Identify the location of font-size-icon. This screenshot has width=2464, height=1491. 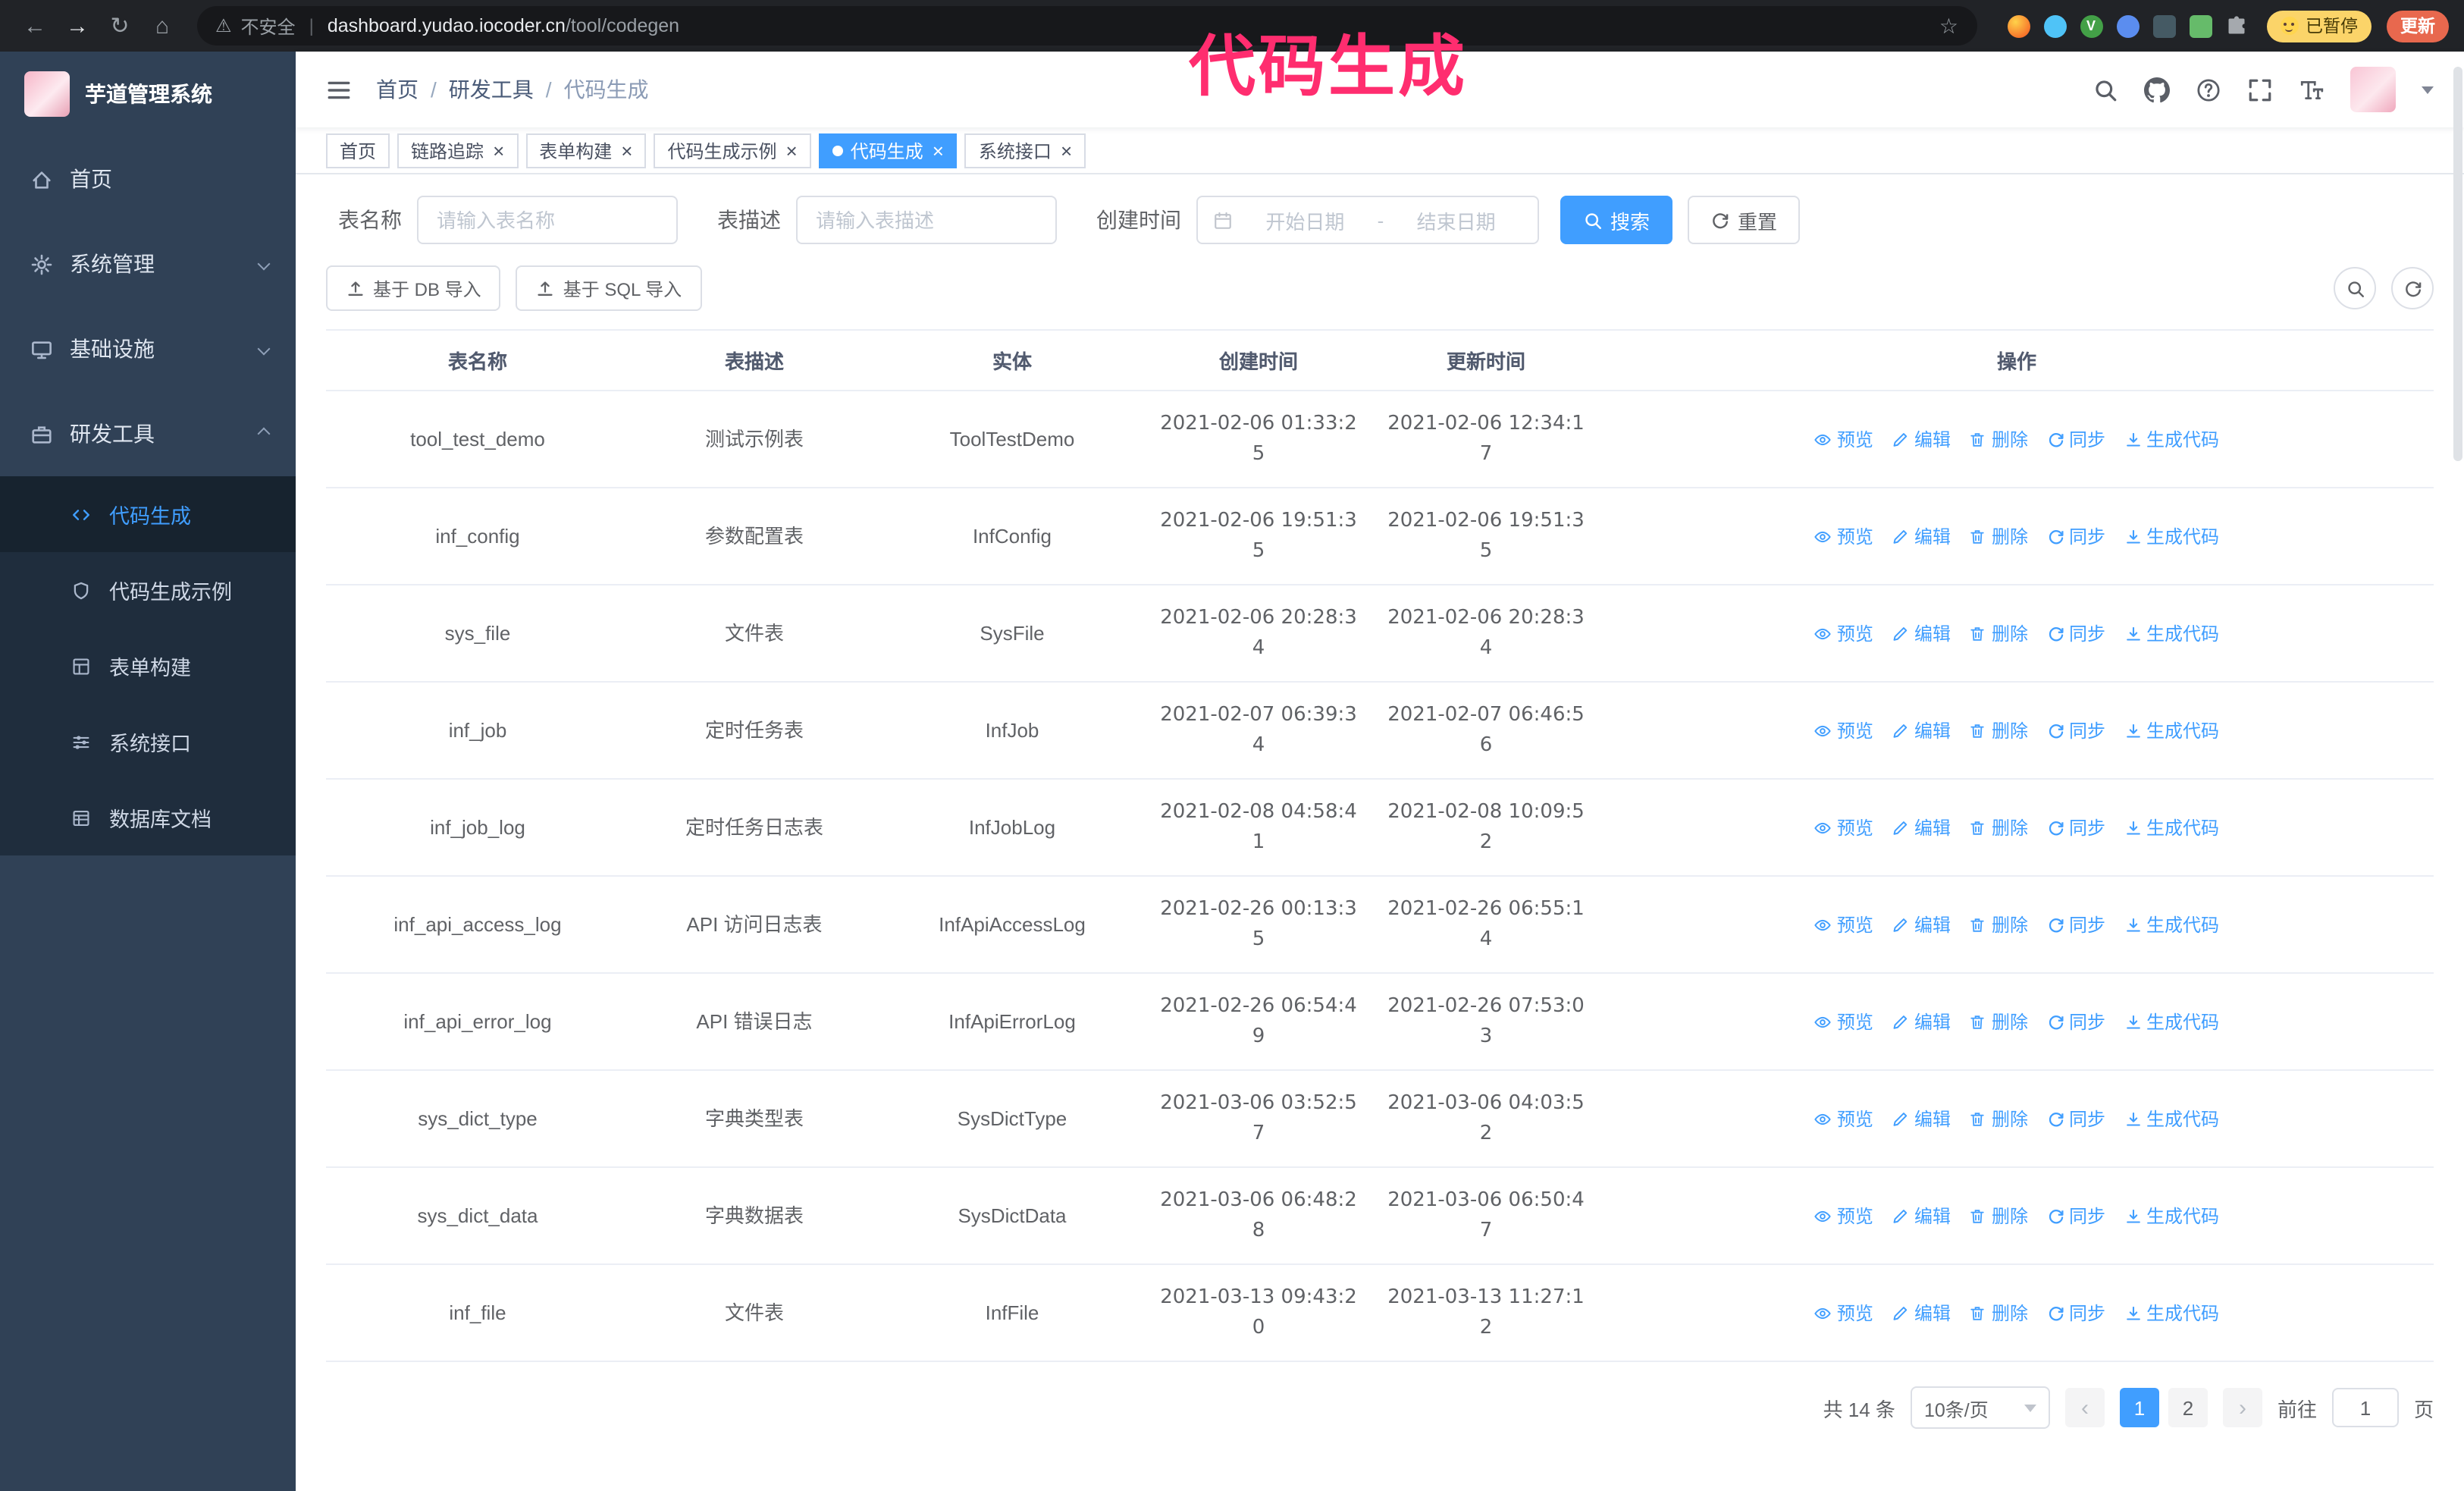
(2311, 89).